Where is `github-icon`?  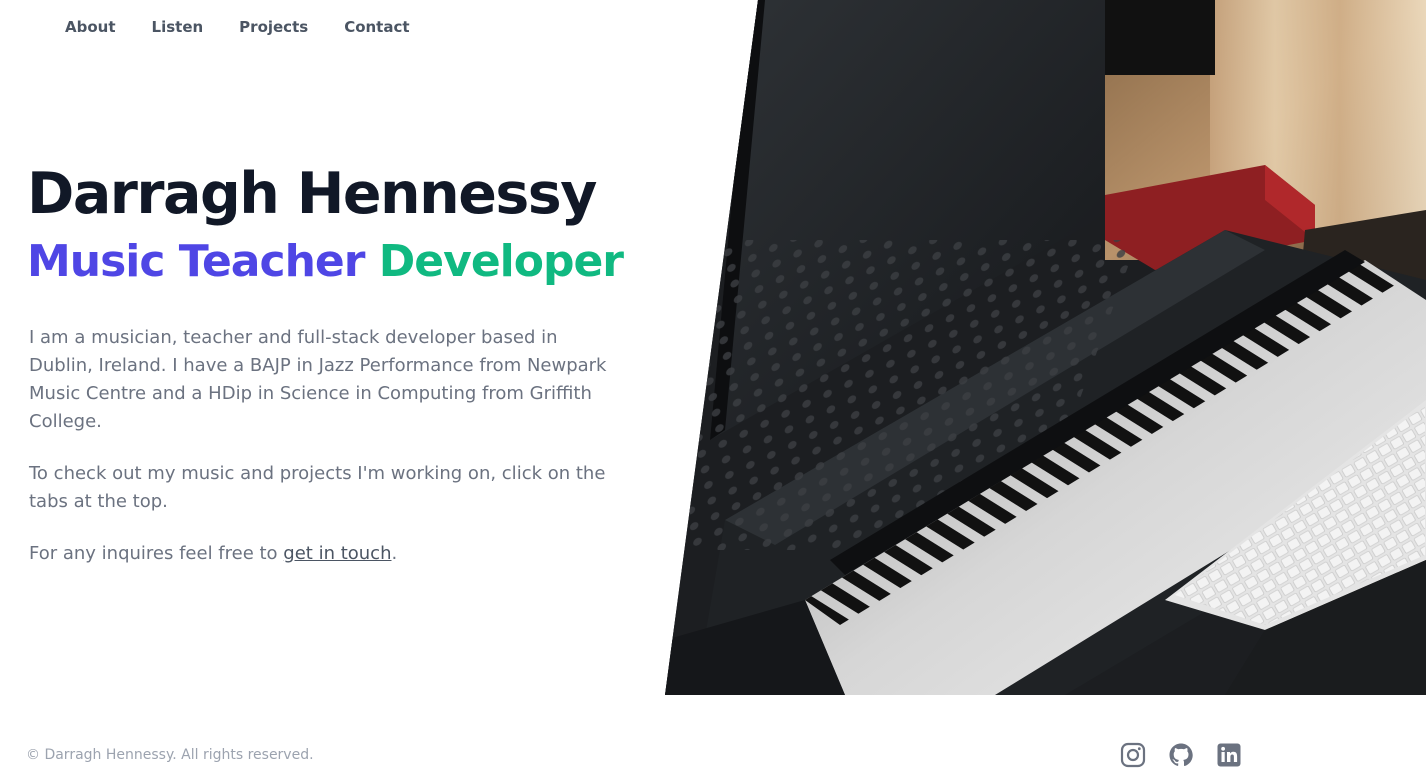 github-icon is located at coordinates (1181, 755).